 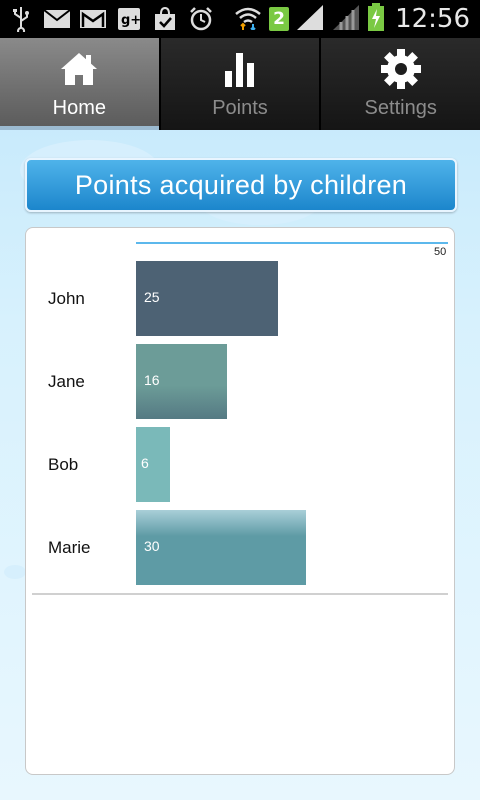 I want to click on svg-text: g+, so click(x=131, y=20).